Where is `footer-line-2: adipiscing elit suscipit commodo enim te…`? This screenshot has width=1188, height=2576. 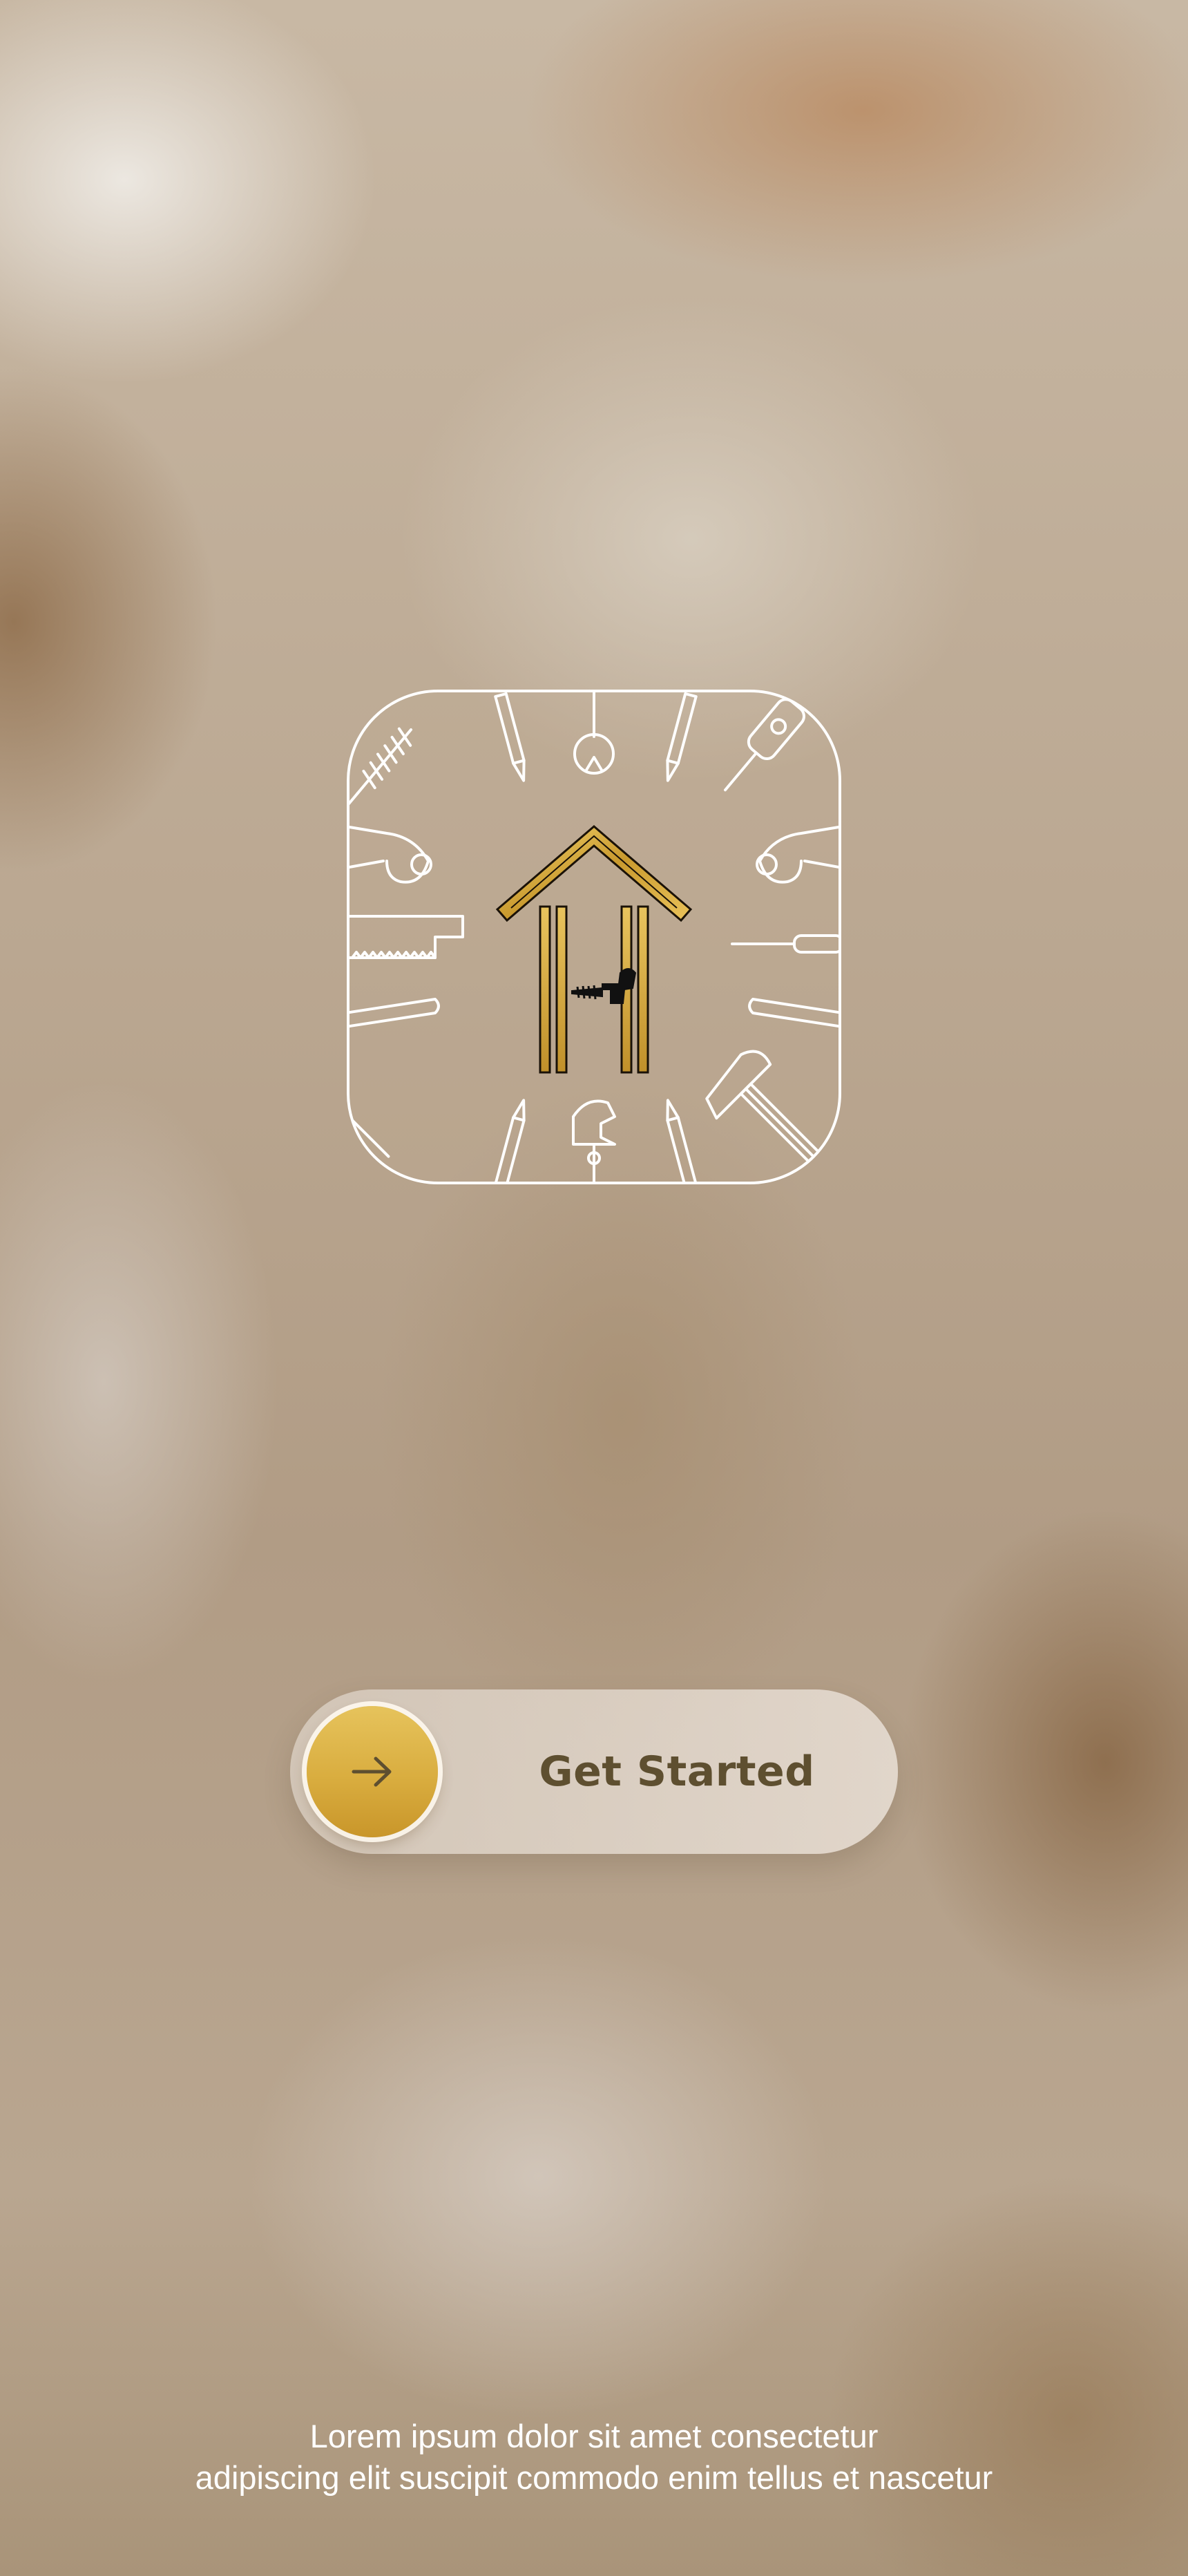 footer-line-2: adipiscing elit suscipit commodo enim te… is located at coordinates (594, 2477).